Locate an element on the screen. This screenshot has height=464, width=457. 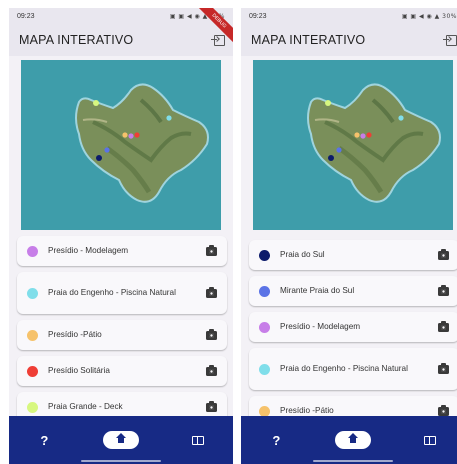
list-item-label: Mirante Praia do Sul is located at coordinates (317, 290).